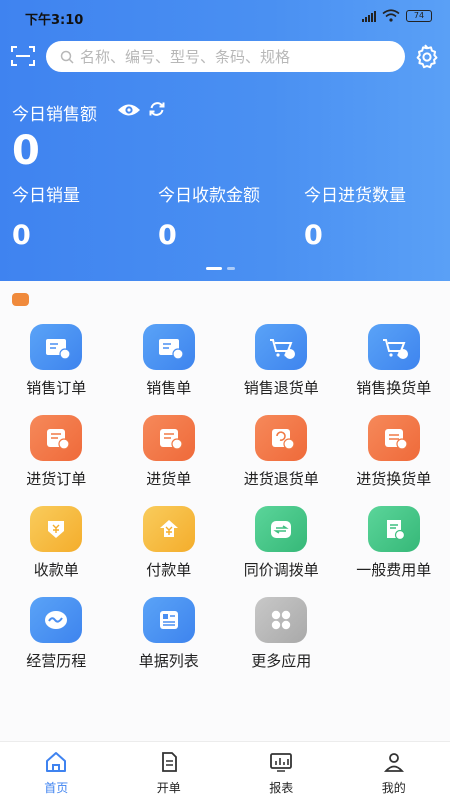 Image resolution: width=450 pixels, height=800 pixels. Describe the element at coordinates (157, 109) in the screenshot. I see `refresh-icon` at that location.